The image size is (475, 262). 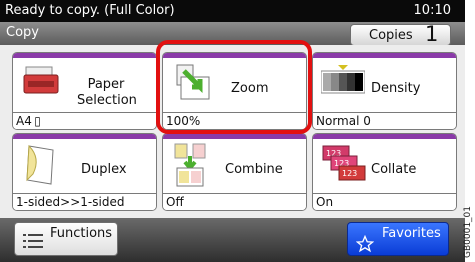 What do you see at coordinates (344, 163) in the screenshot?
I see `collate-icon: 123 123 123` at bounding box center [344, 163].